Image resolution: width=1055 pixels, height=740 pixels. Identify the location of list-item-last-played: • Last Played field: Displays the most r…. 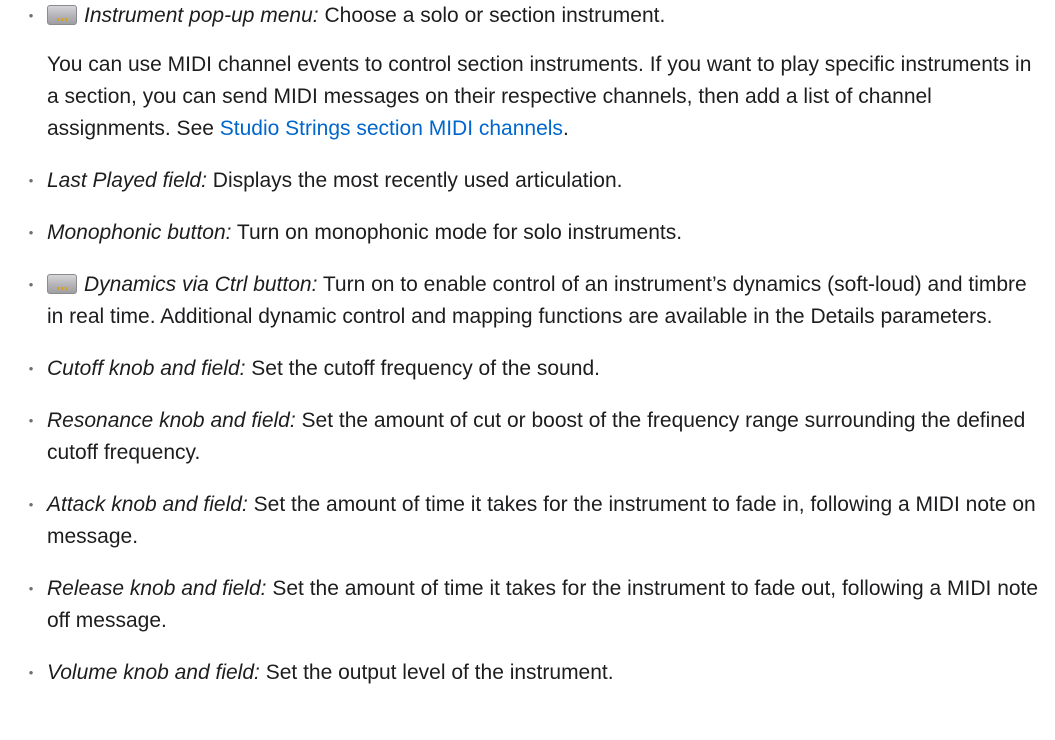
(520, 181).